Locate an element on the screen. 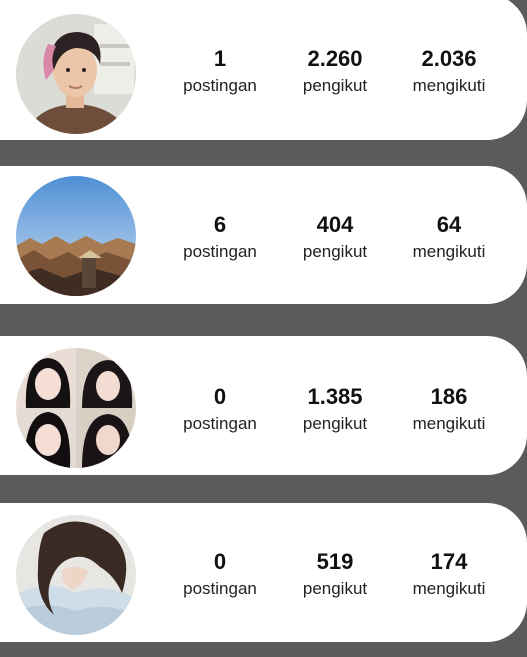 The image size is (527, 657). posts-count: 6 is located at coordinates (220, 224).